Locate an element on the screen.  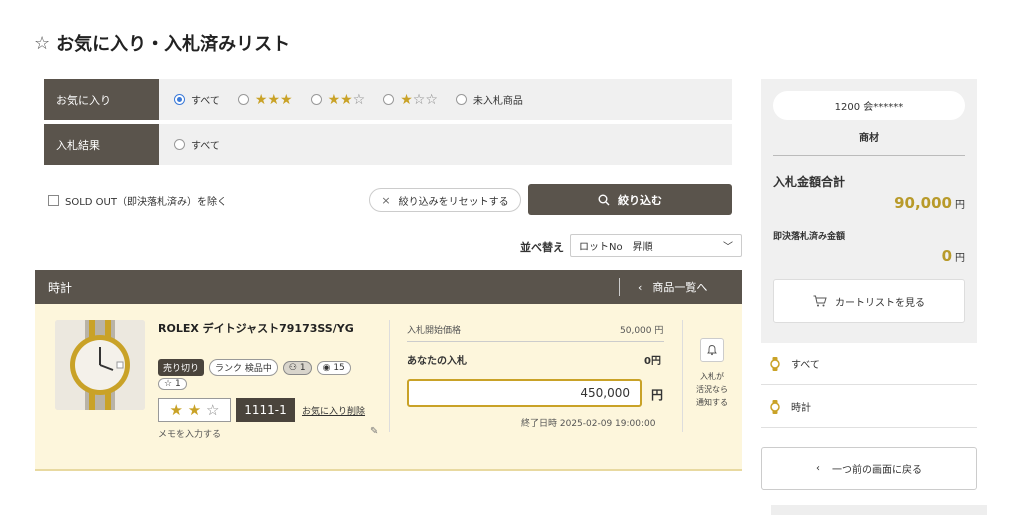
filter-label-bid-result: 入札結果 is located at coordinates (101, 144).